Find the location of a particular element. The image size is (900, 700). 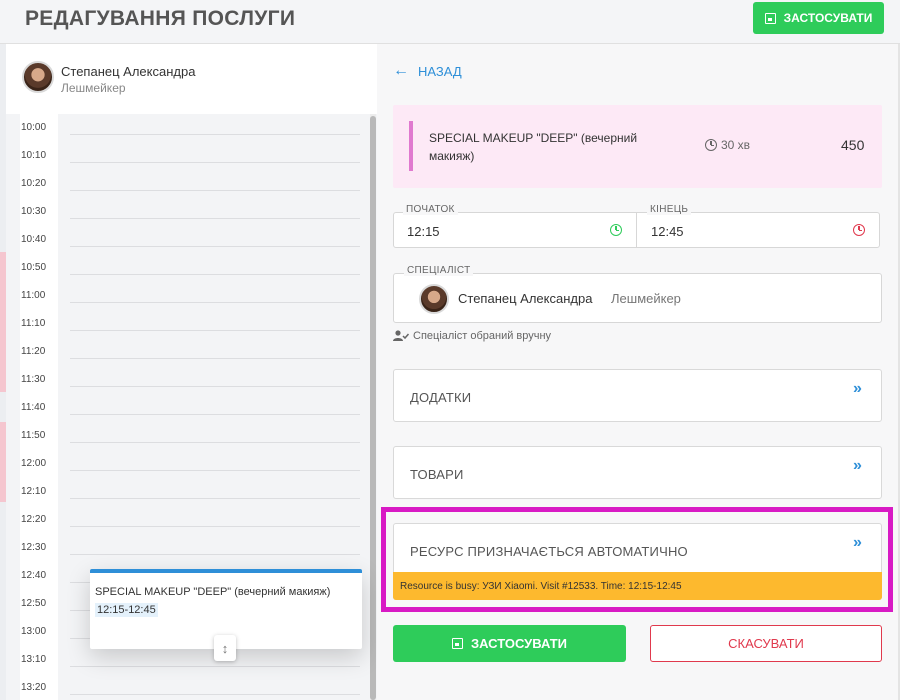

time-slot: 10:50 is located at coordinates (186, 268).